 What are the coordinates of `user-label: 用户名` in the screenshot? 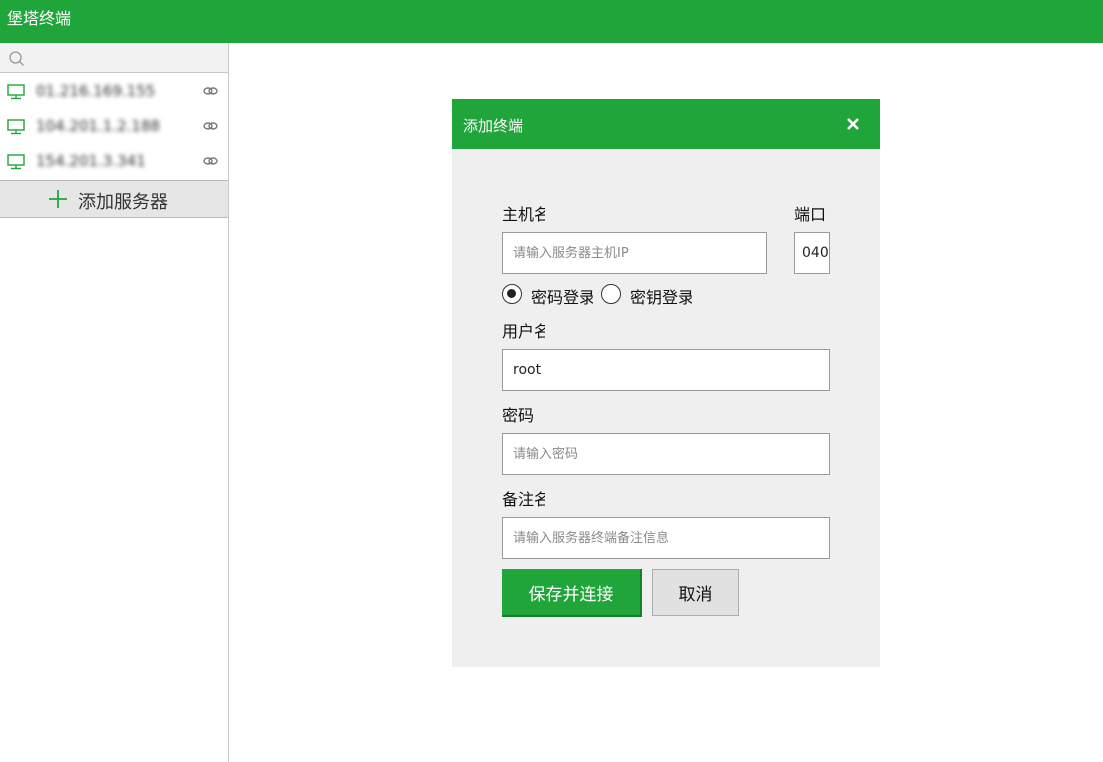 It's located at (523, 331).